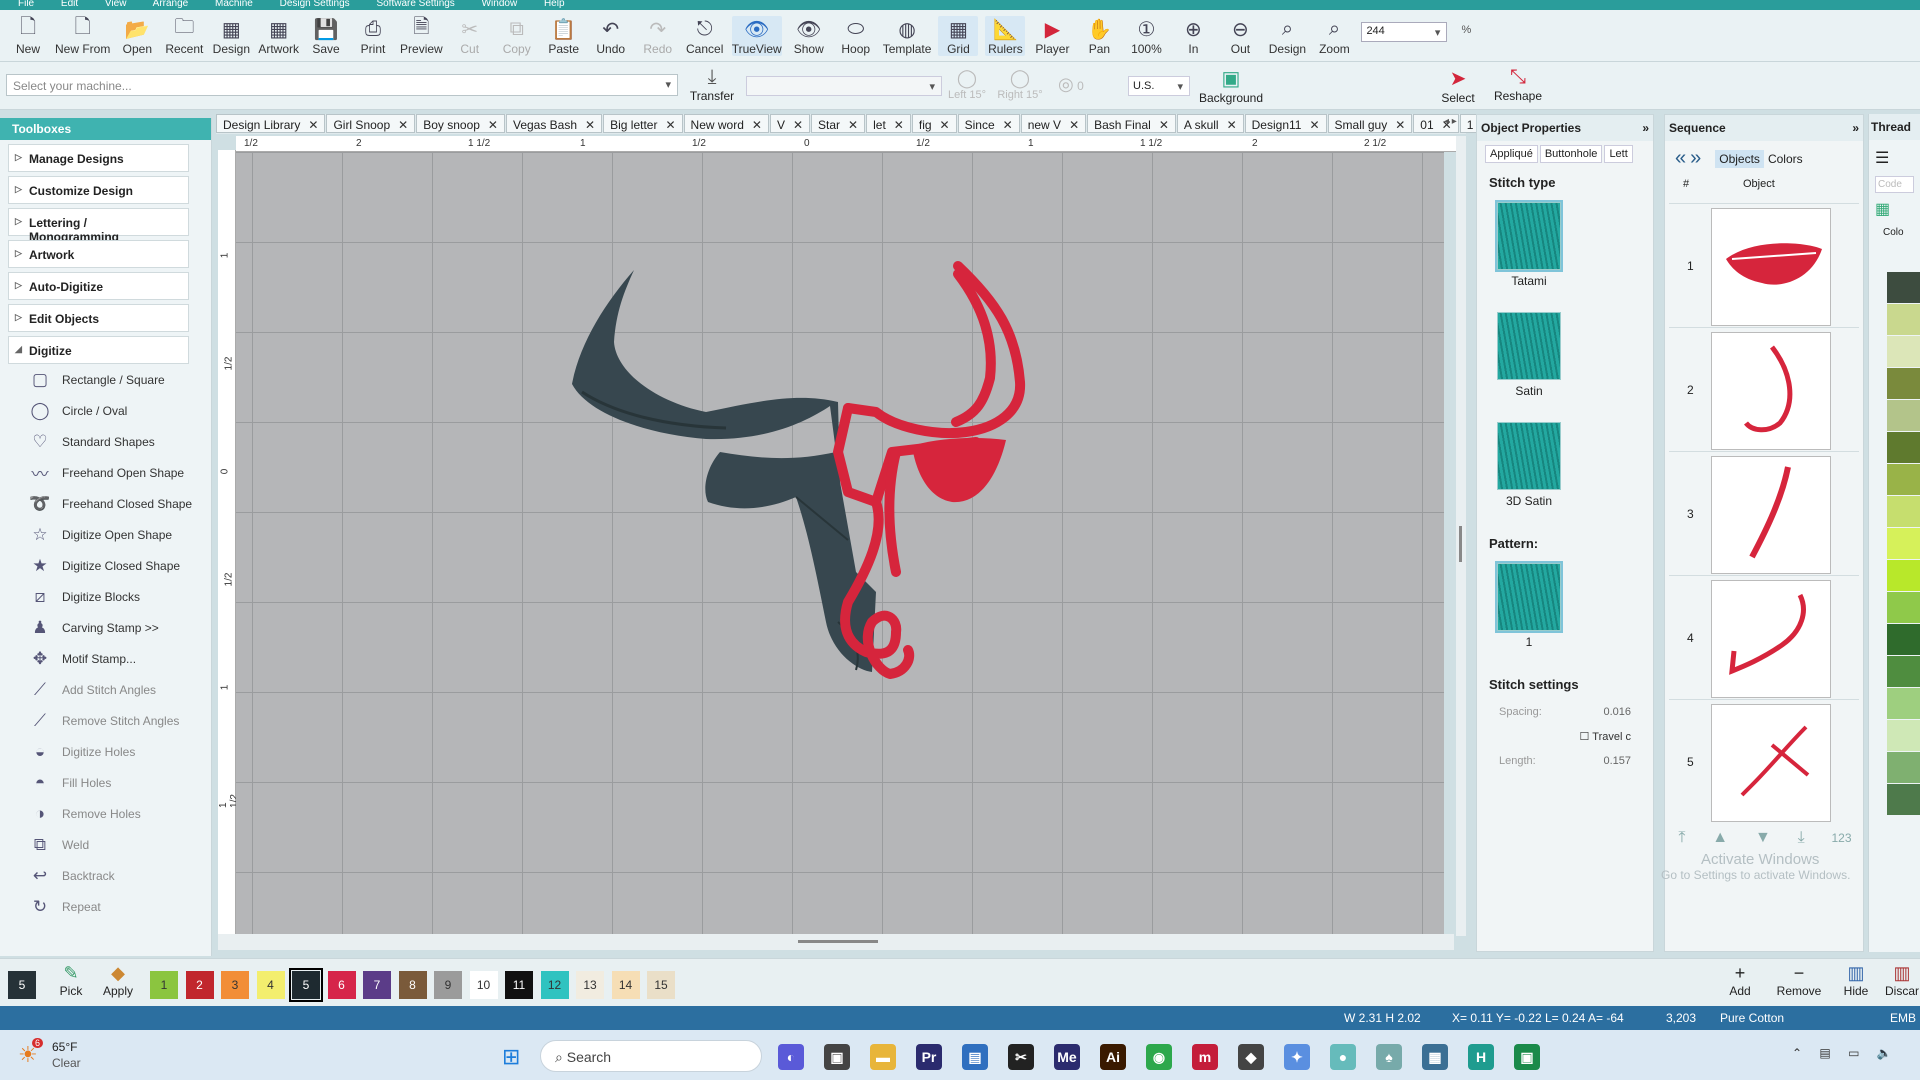  Describe the element at coordinates (1764, 637) in the screenshot. I see `sequence-row: 4` at that location.